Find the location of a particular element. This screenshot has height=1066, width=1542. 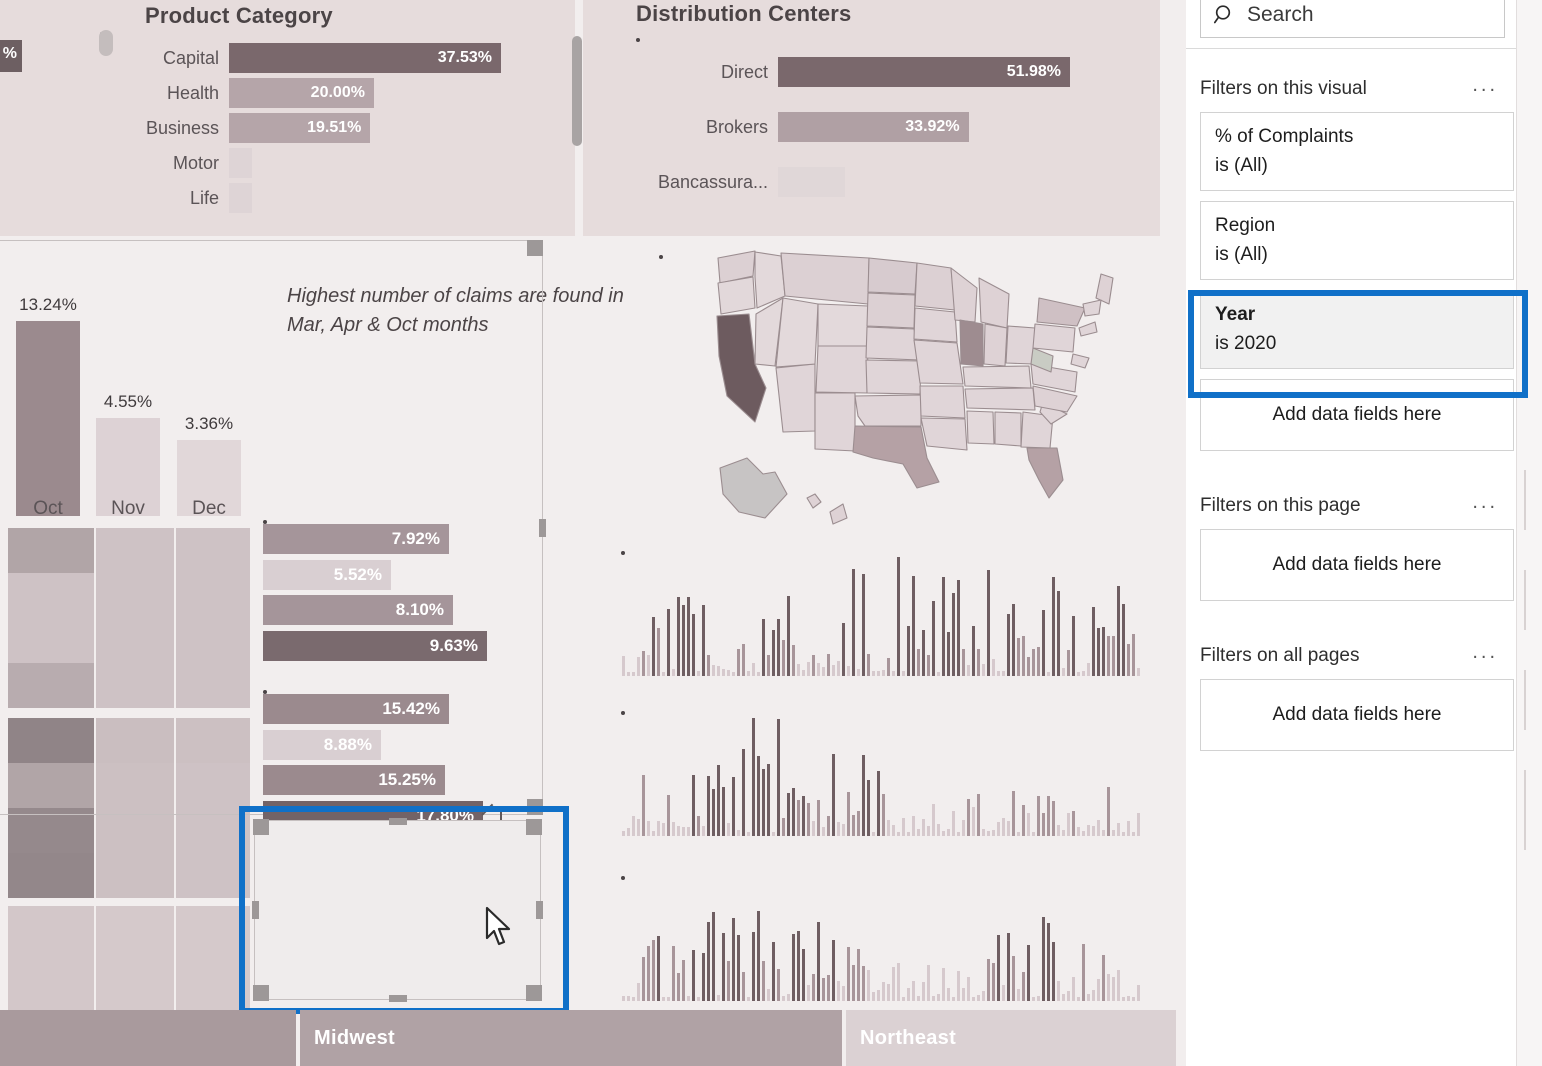

filter-card-of-complaints: % of Complaints is (All) is located at coordinates (1357, 151).